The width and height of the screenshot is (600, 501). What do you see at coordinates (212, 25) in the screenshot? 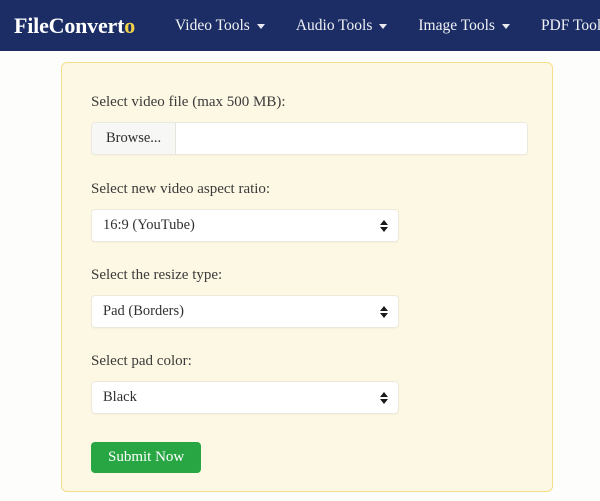
I see `nav-item-label: Video Tools` at bounding box center [212, 25].